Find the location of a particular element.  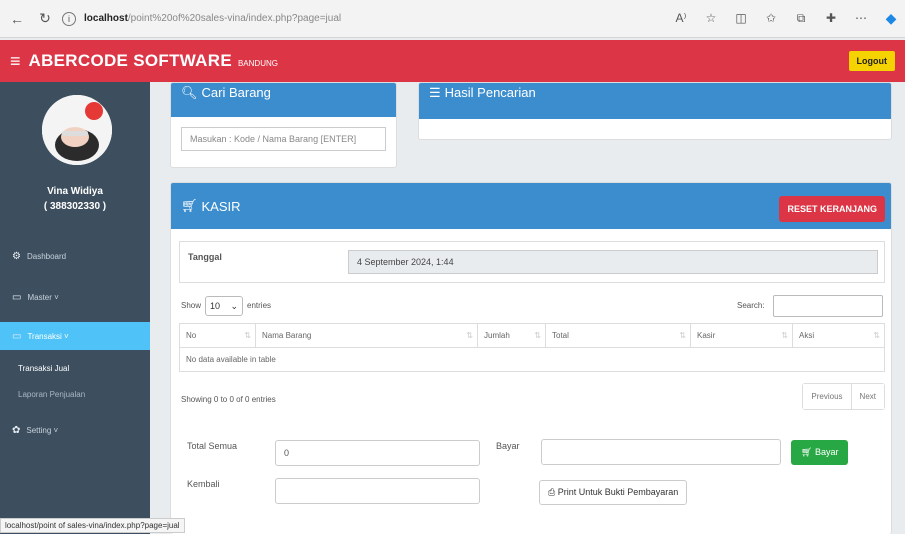

previous-button: Previous is located at coordinates (827, 396).